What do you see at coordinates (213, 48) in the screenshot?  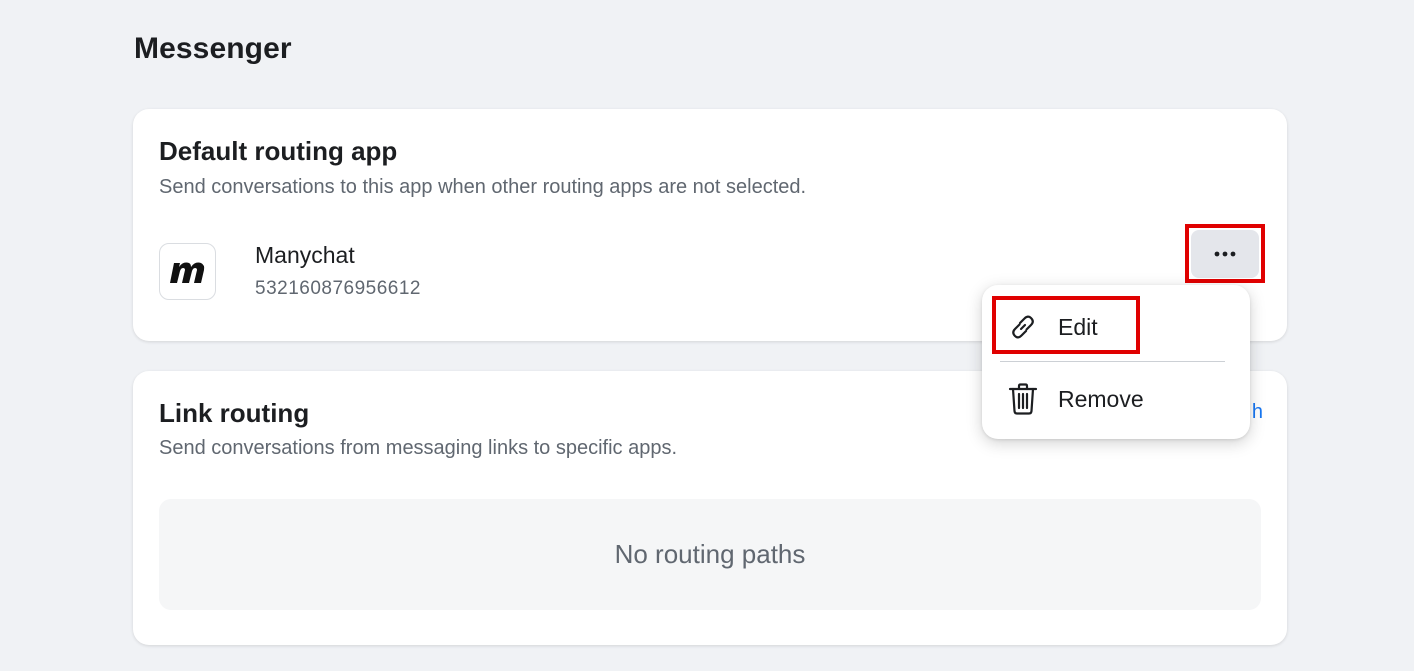 I see `page-title: Messenger` at bounding box center [213, 48].